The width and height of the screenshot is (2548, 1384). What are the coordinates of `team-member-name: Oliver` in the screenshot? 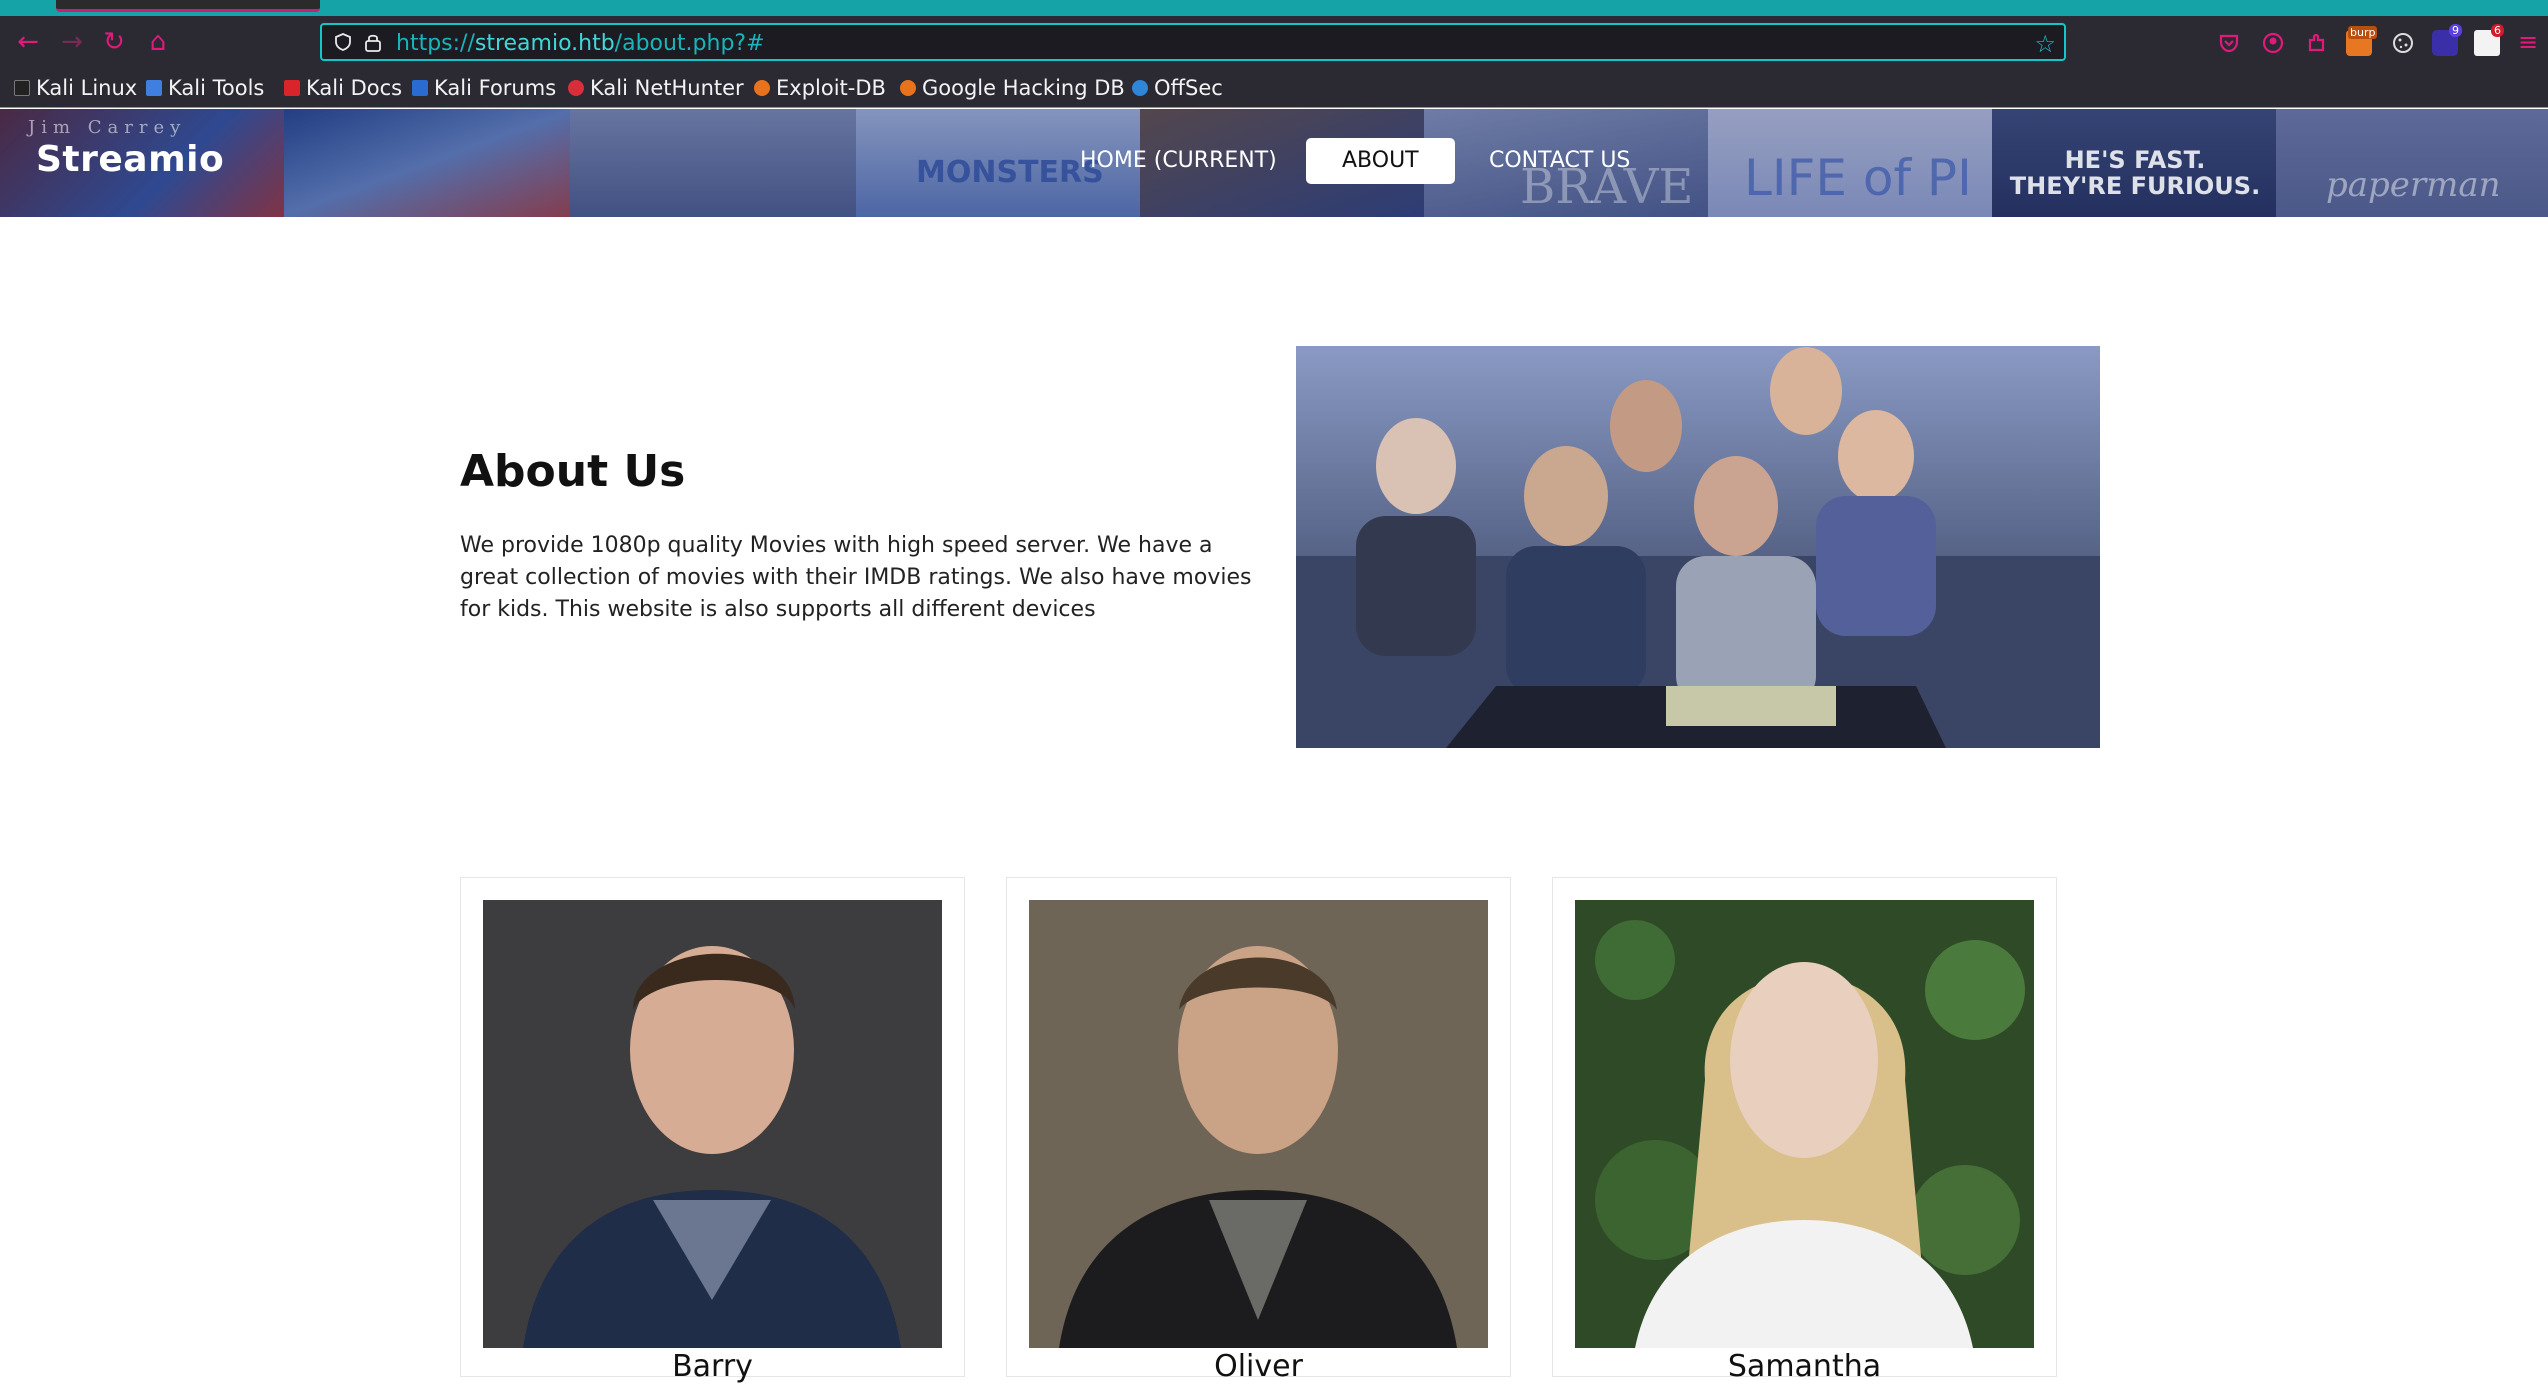 It's located at (1258, 1366).